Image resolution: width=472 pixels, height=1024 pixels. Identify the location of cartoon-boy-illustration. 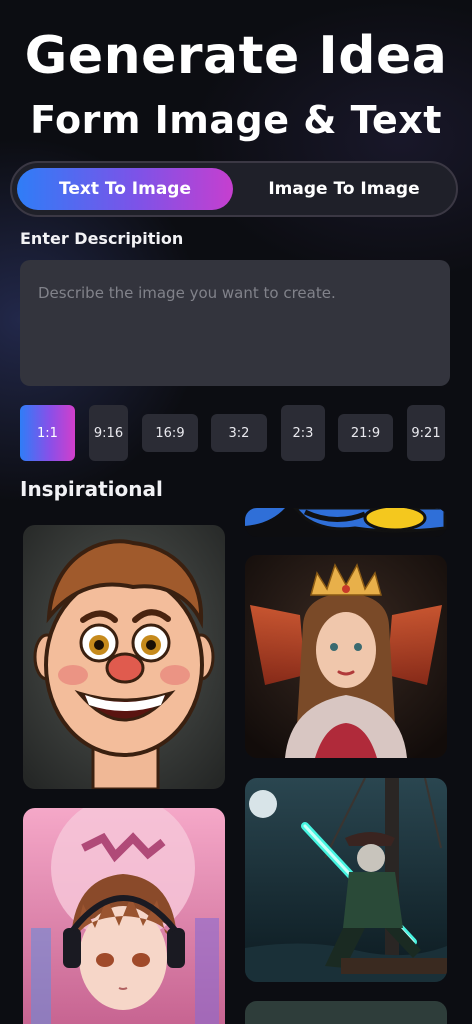
(124, 657).